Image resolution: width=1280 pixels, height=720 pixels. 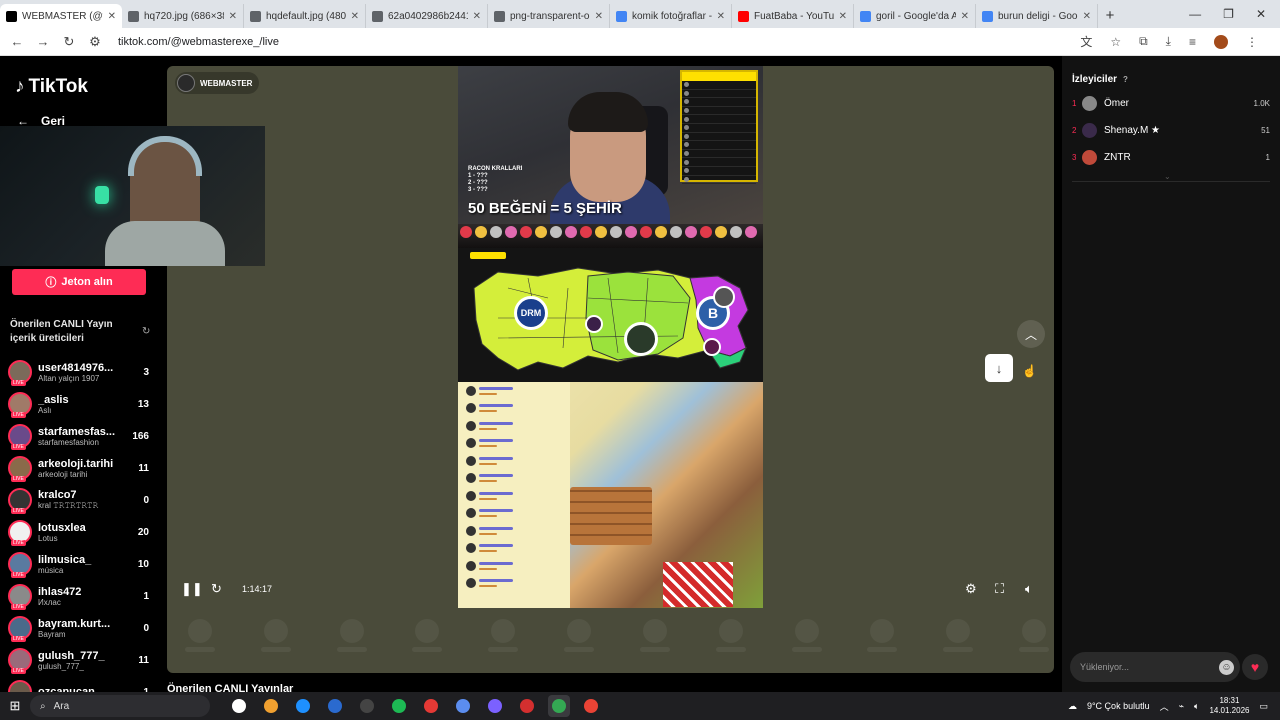 What do you see at coordinates (79, 282) in the screenshot?
I see `get-coins-button: ⓘ Jeton alın` at bounding box center [79, 282].